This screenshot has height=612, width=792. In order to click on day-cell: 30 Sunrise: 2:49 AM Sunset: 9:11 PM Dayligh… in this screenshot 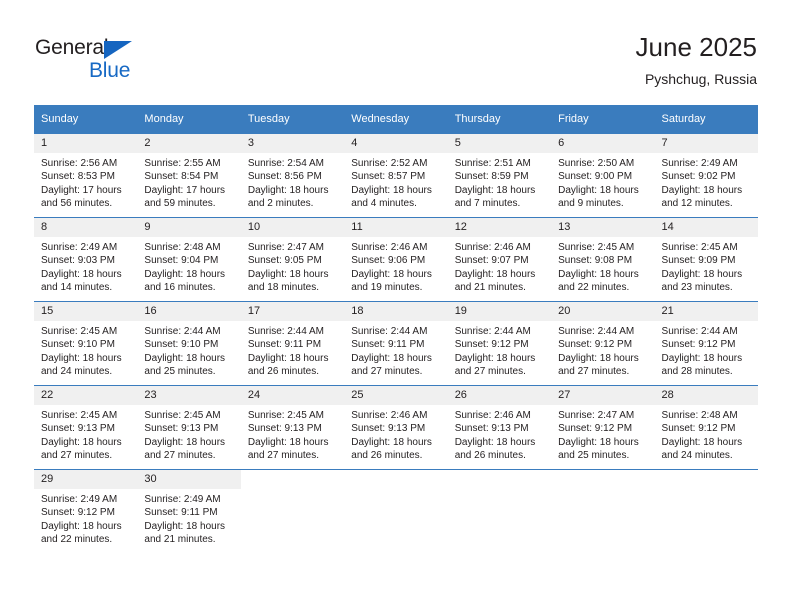, I will do `click(189, 511)`.